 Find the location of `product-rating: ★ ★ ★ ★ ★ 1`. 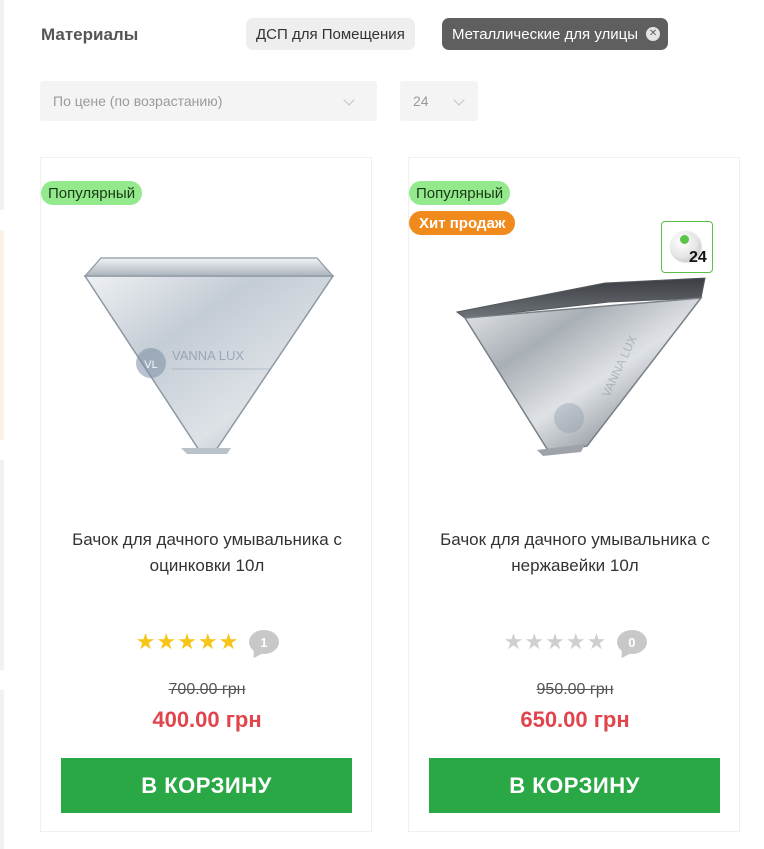

product-rating: ★ ★ ★ ★ ★ 1 is located at coordinates (207, 642).